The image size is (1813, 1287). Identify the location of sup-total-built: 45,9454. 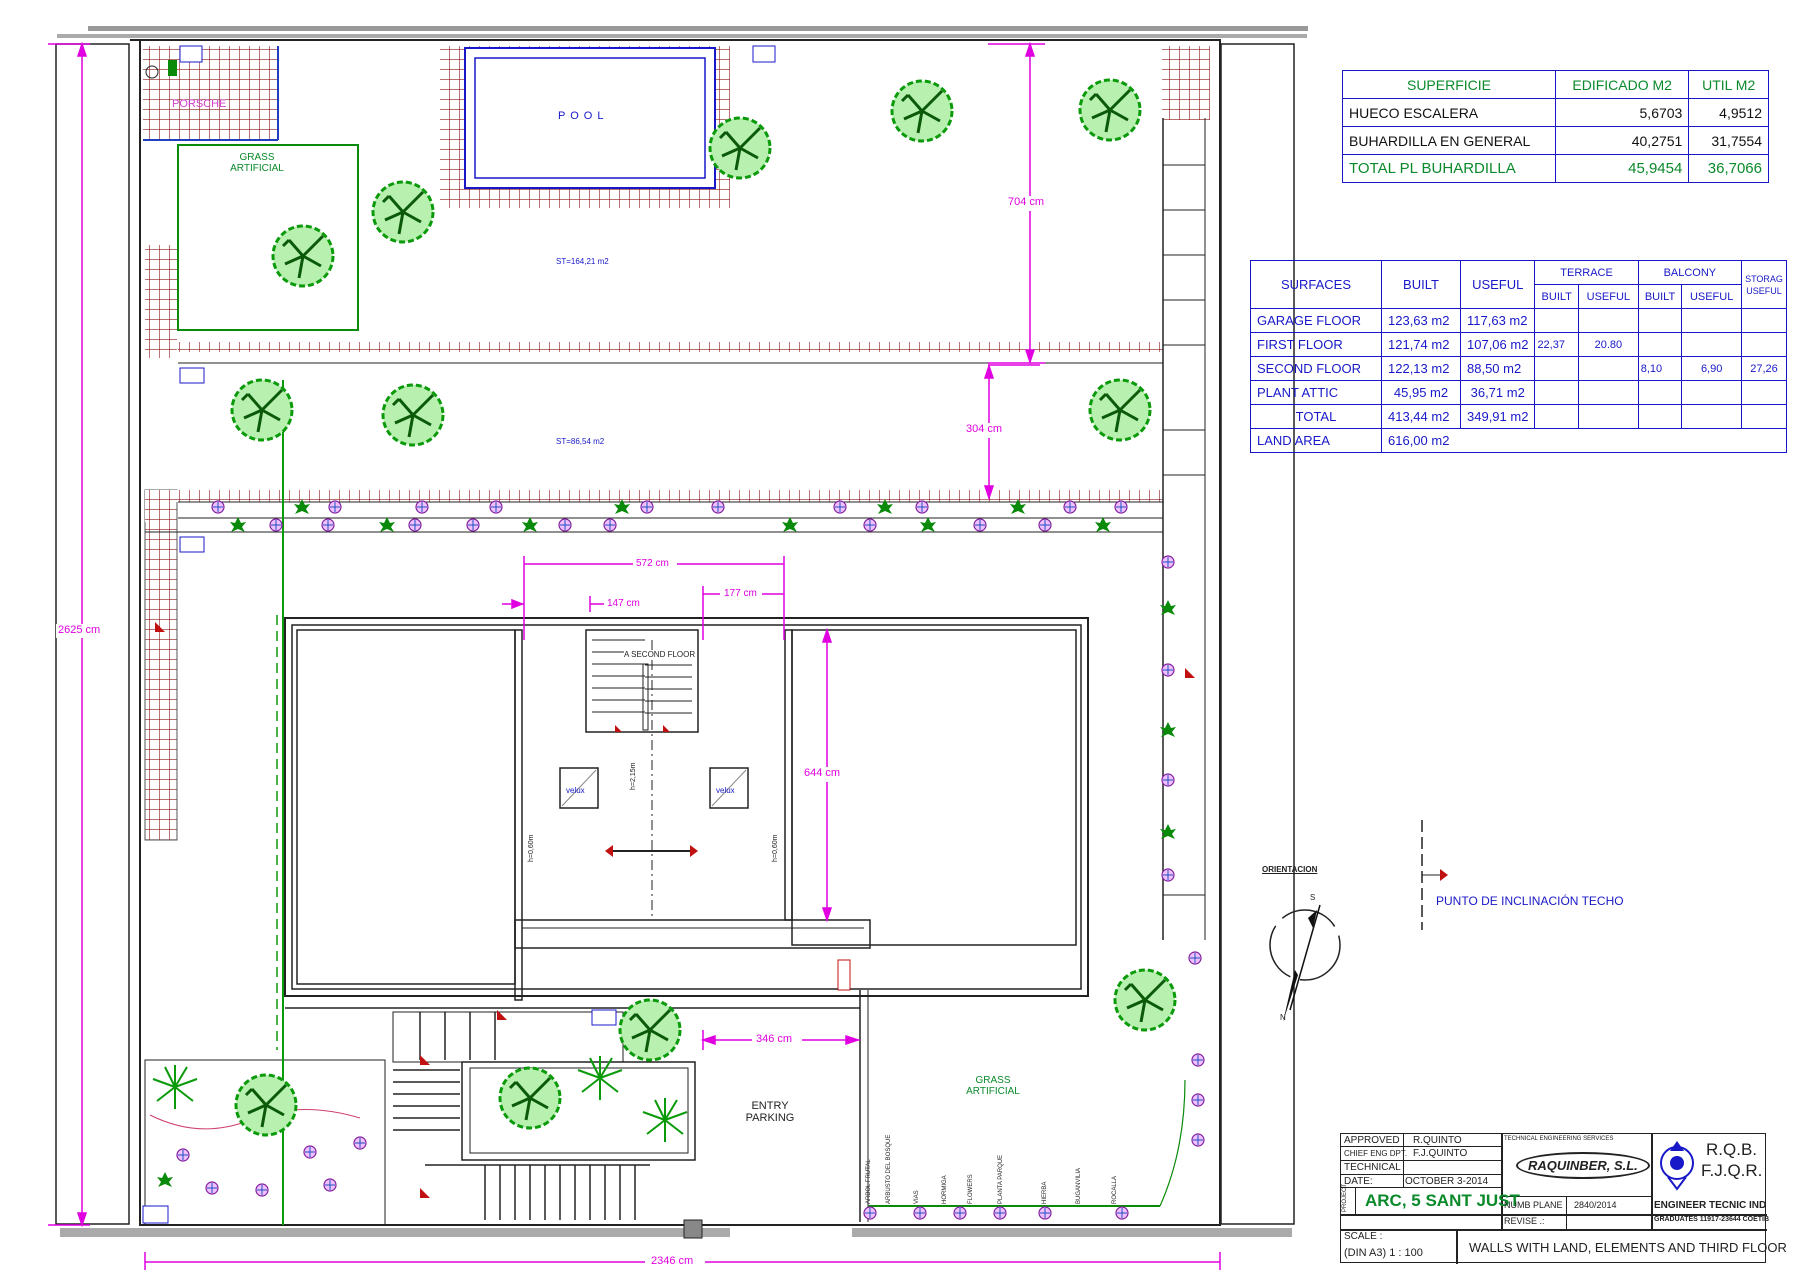
(1622, 168).